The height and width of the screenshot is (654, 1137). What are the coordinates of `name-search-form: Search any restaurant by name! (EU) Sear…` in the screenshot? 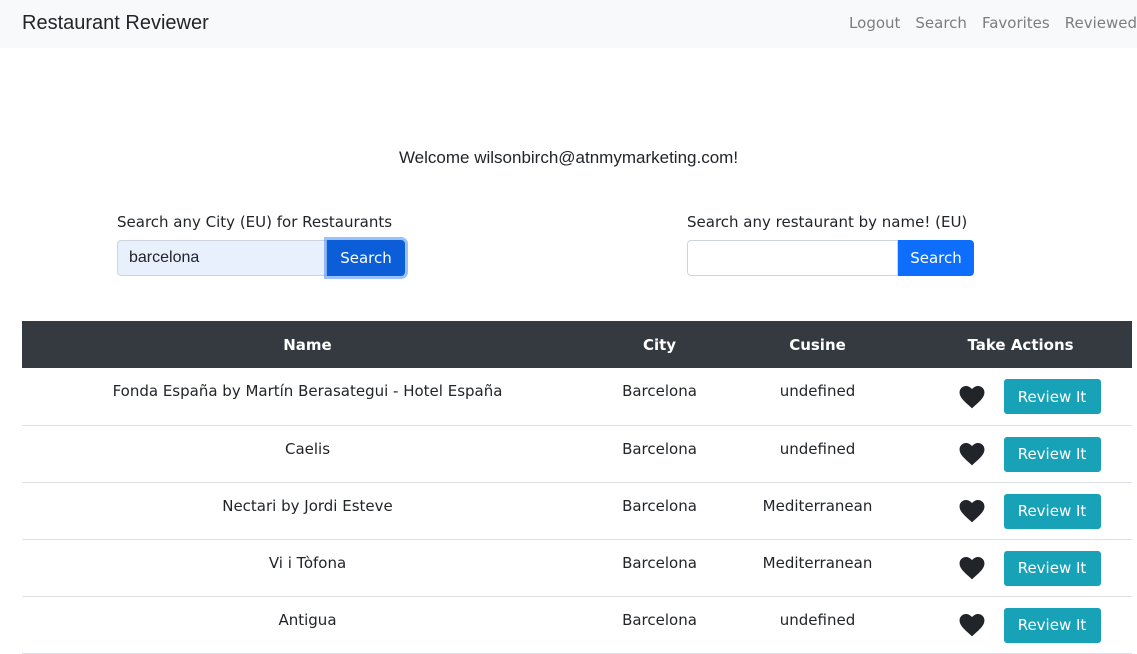 It's located at (830, 244).